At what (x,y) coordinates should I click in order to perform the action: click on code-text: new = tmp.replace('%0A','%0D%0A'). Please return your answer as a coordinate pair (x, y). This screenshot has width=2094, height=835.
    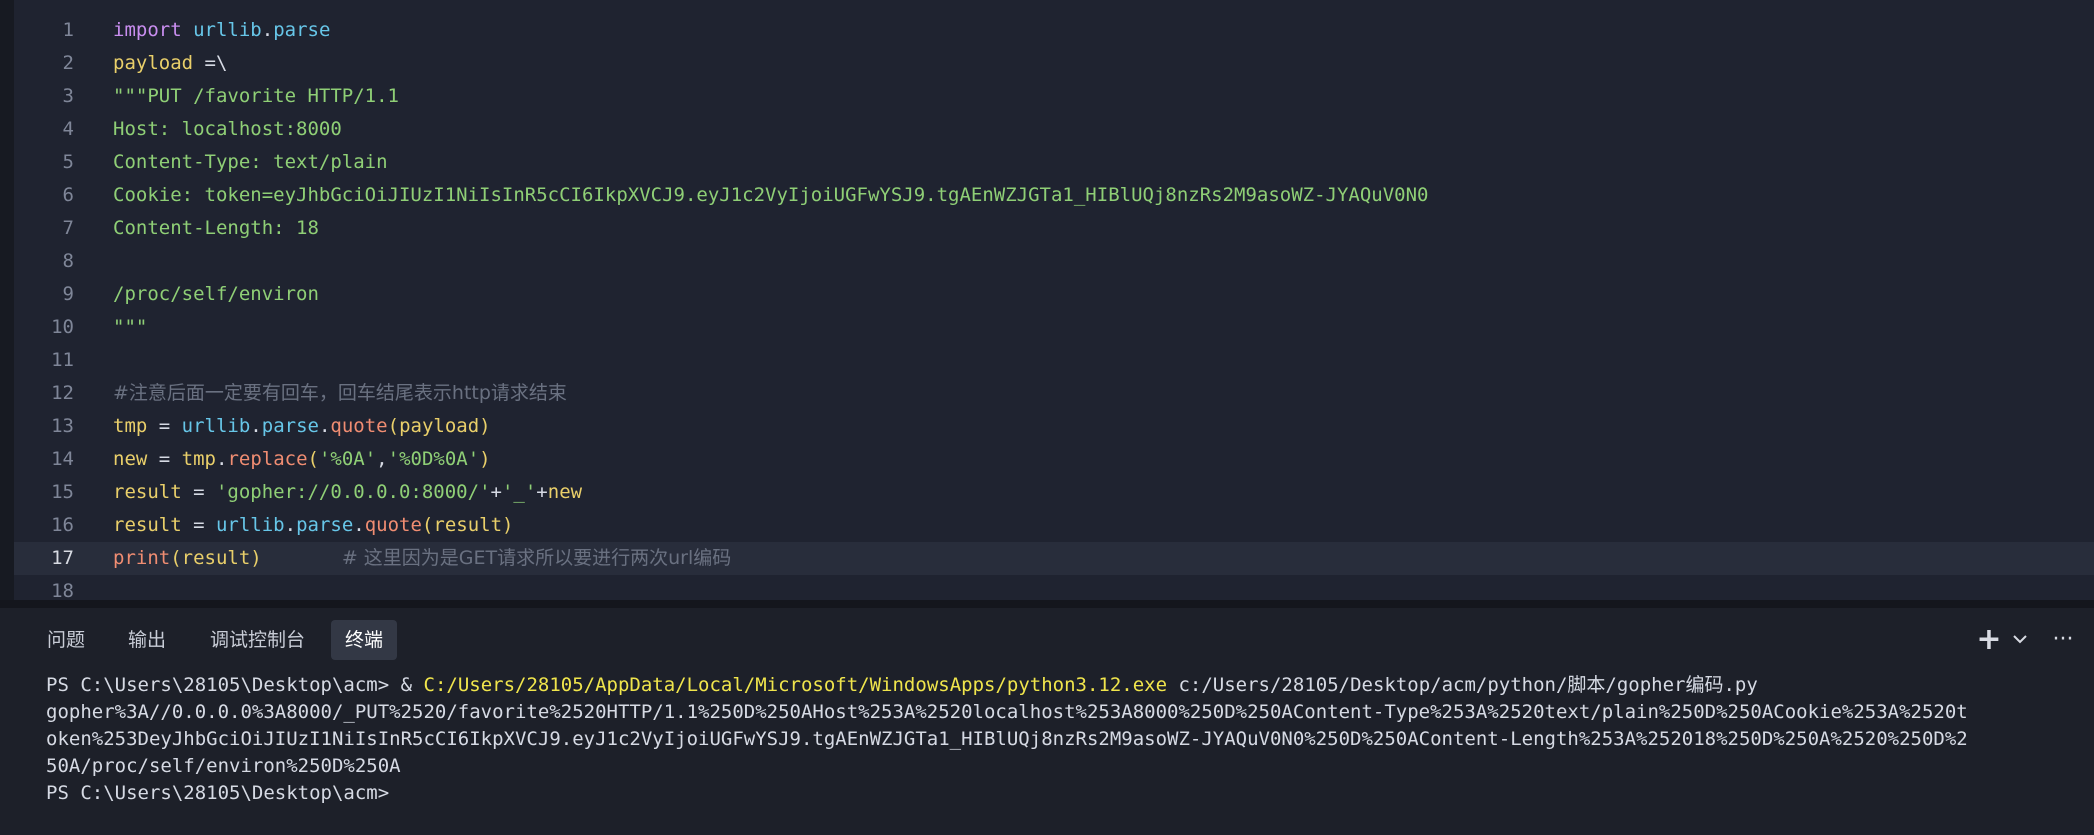
    Looking at the image, I should click on (302, 459).